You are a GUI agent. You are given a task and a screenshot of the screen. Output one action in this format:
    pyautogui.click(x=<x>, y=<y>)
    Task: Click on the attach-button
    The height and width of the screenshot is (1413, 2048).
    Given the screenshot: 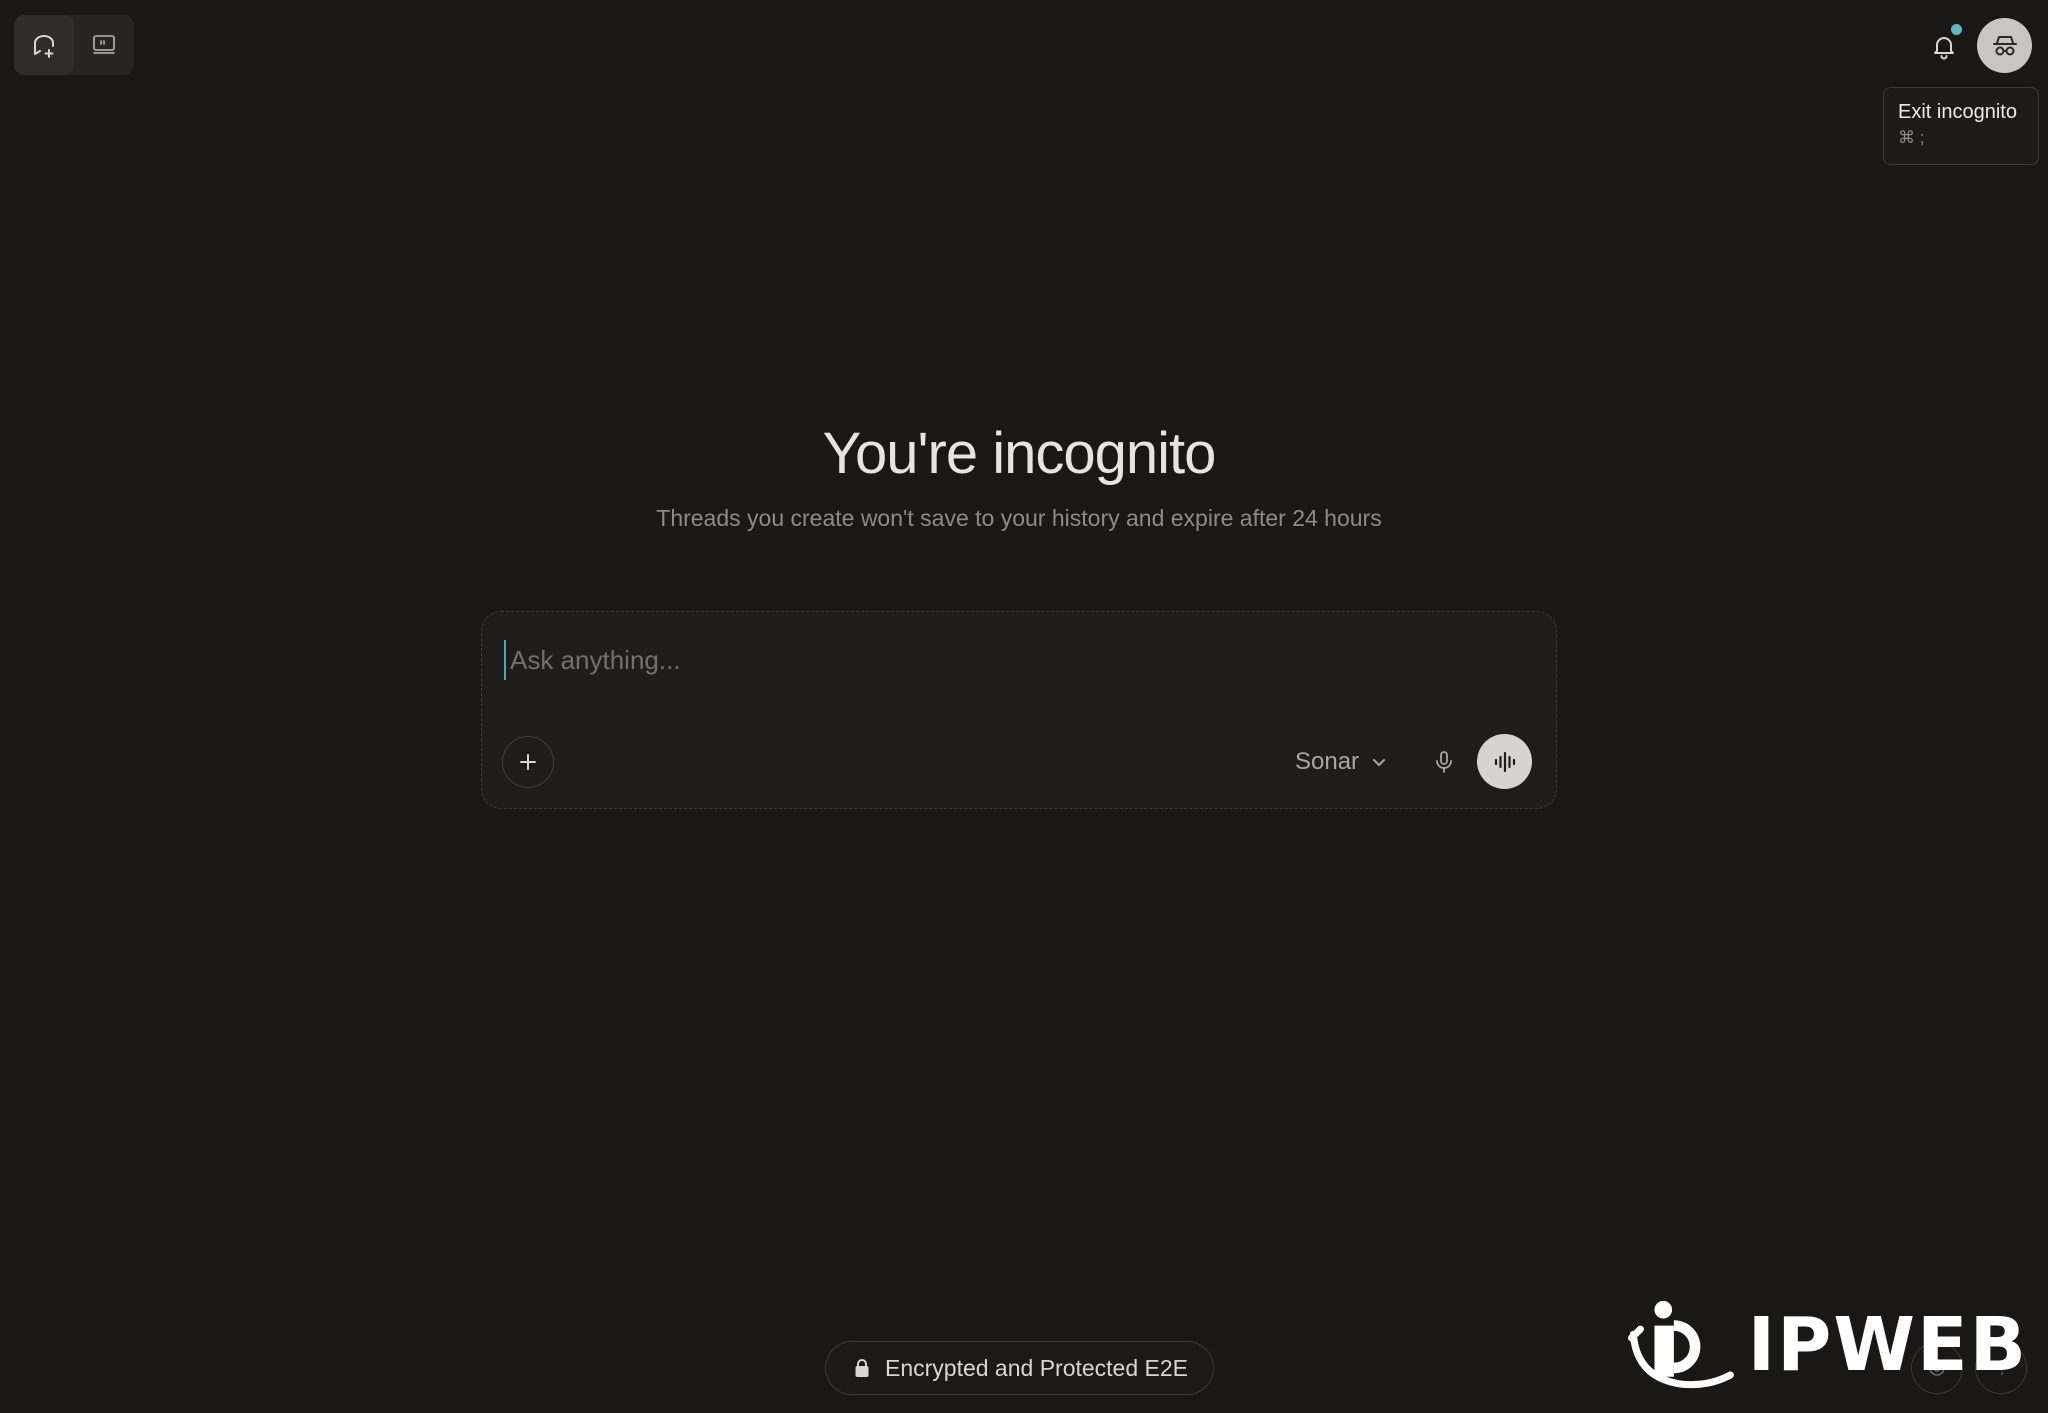 What is the action you would take?
    pyautogui.click(x=528, y=762)
    